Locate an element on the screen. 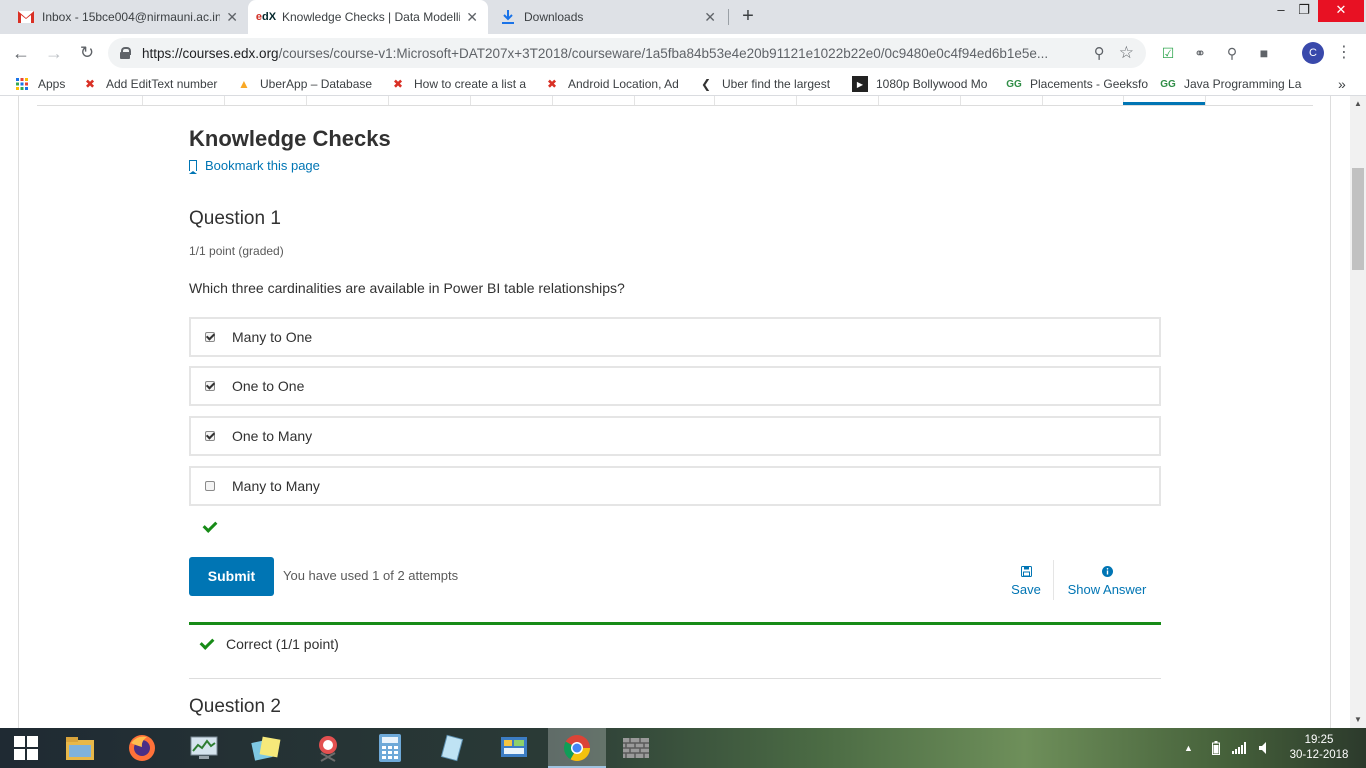  extension-gray-icon: ■ is located at coordinates (1264, 53).